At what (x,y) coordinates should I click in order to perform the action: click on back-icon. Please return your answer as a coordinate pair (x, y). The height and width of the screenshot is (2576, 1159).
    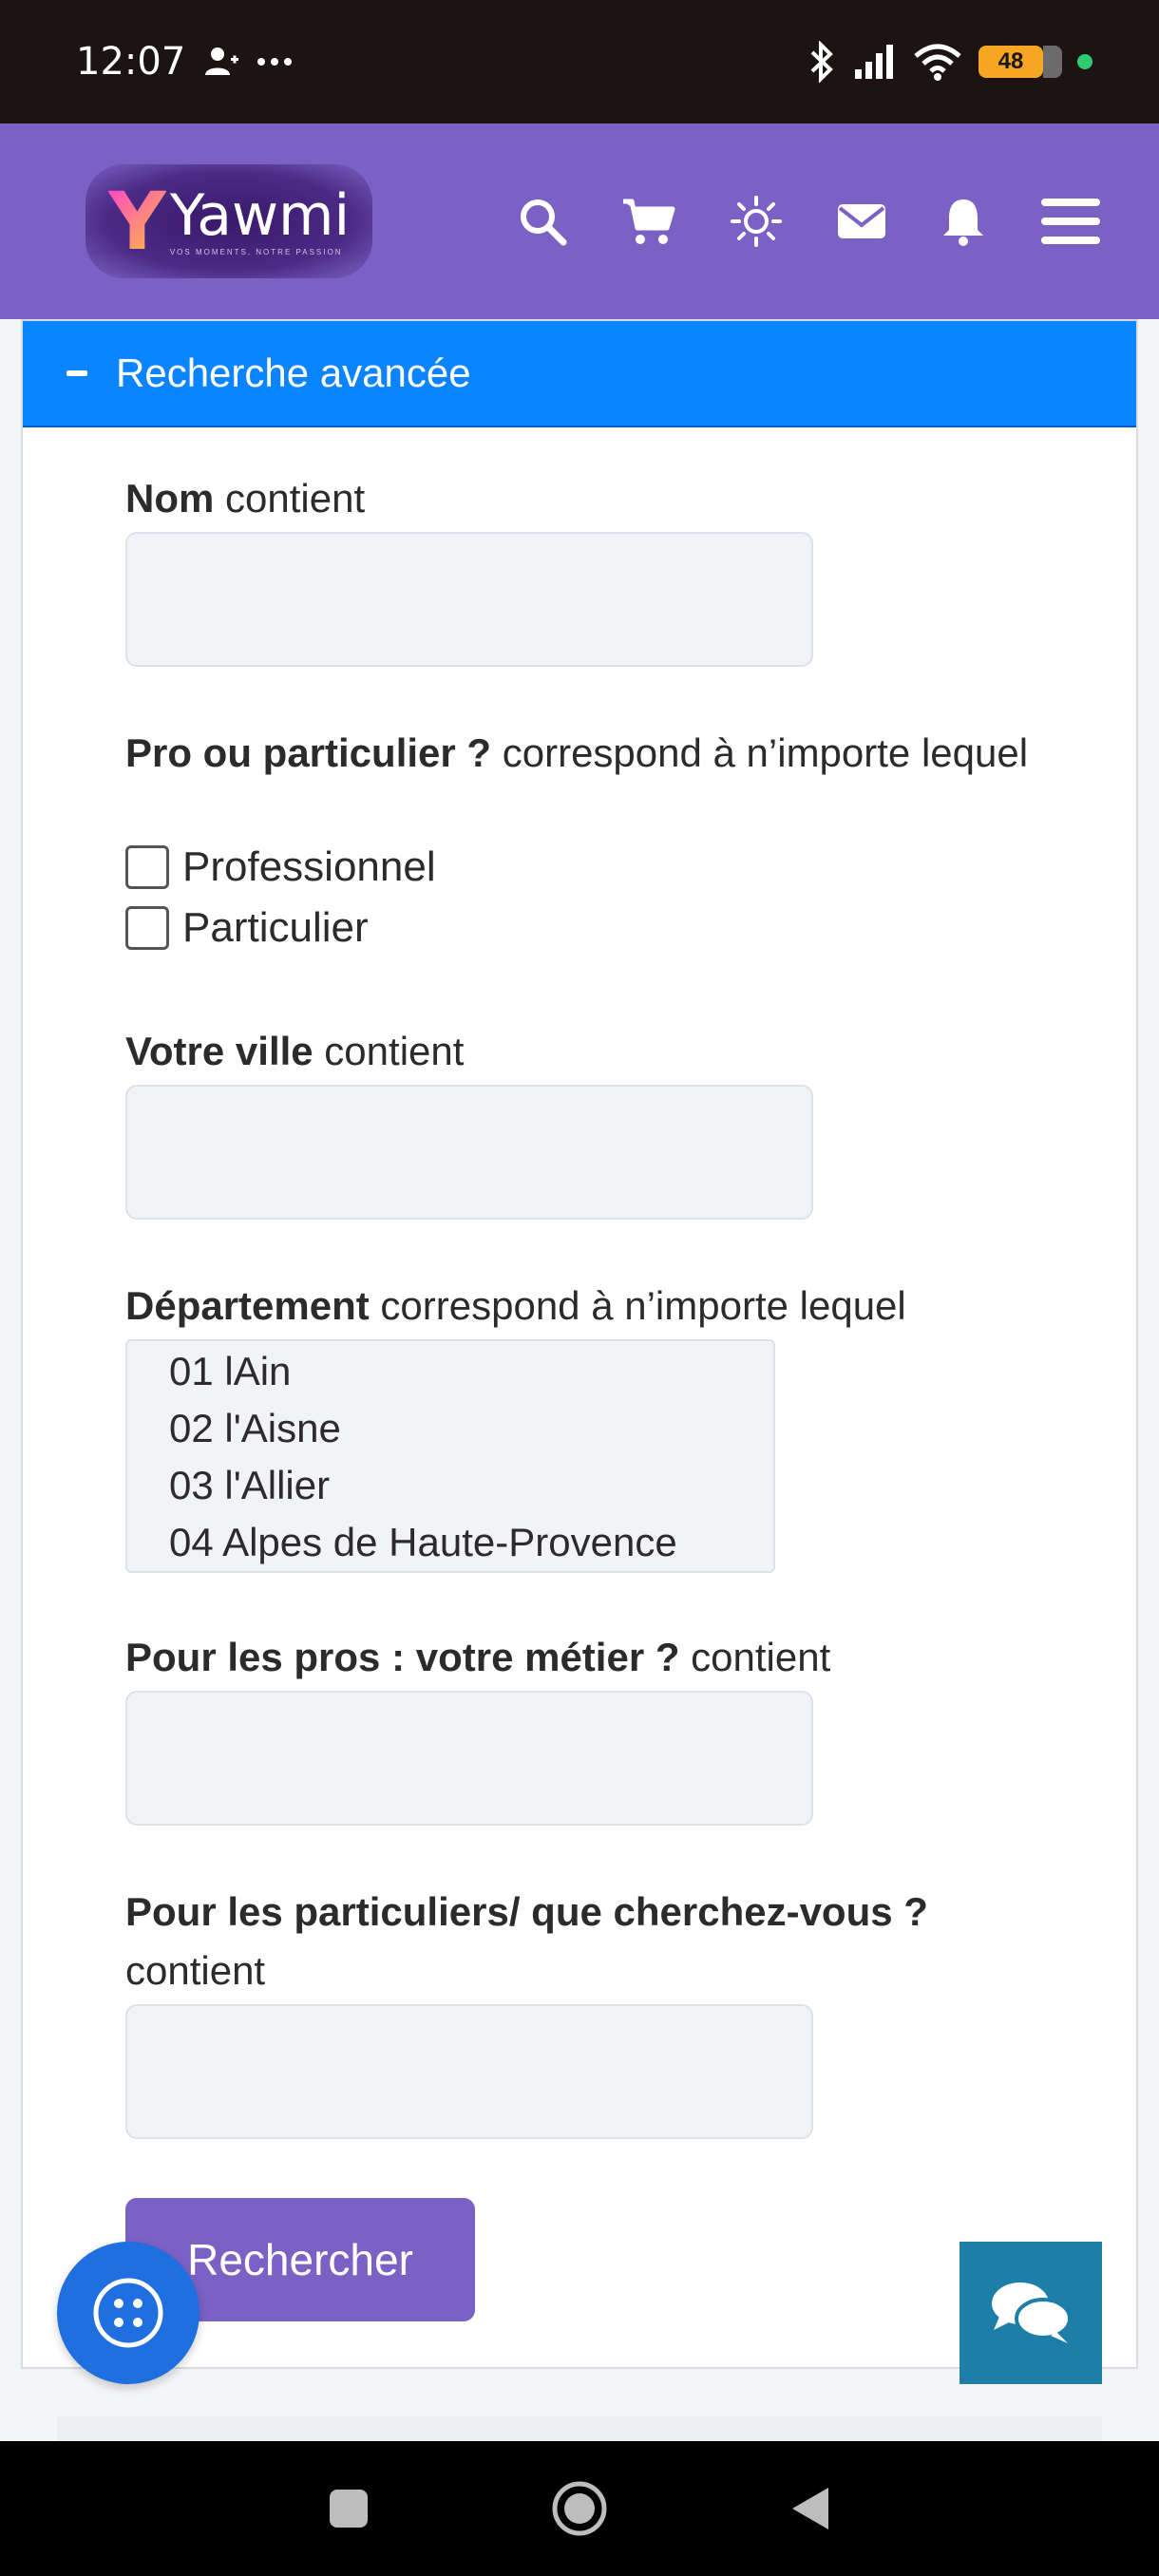
    Looking at the image, I should click on (810, 2508).